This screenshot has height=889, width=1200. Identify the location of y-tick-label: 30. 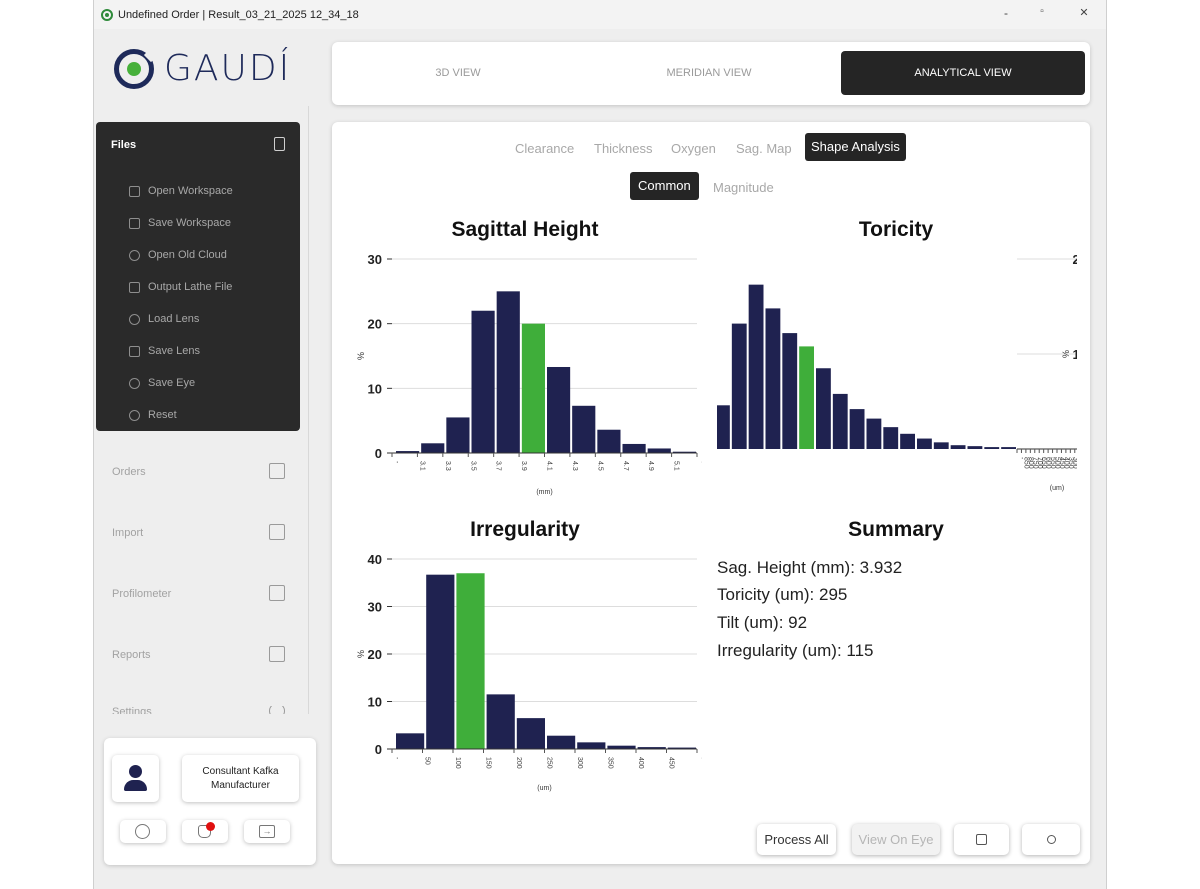
(375, 259).